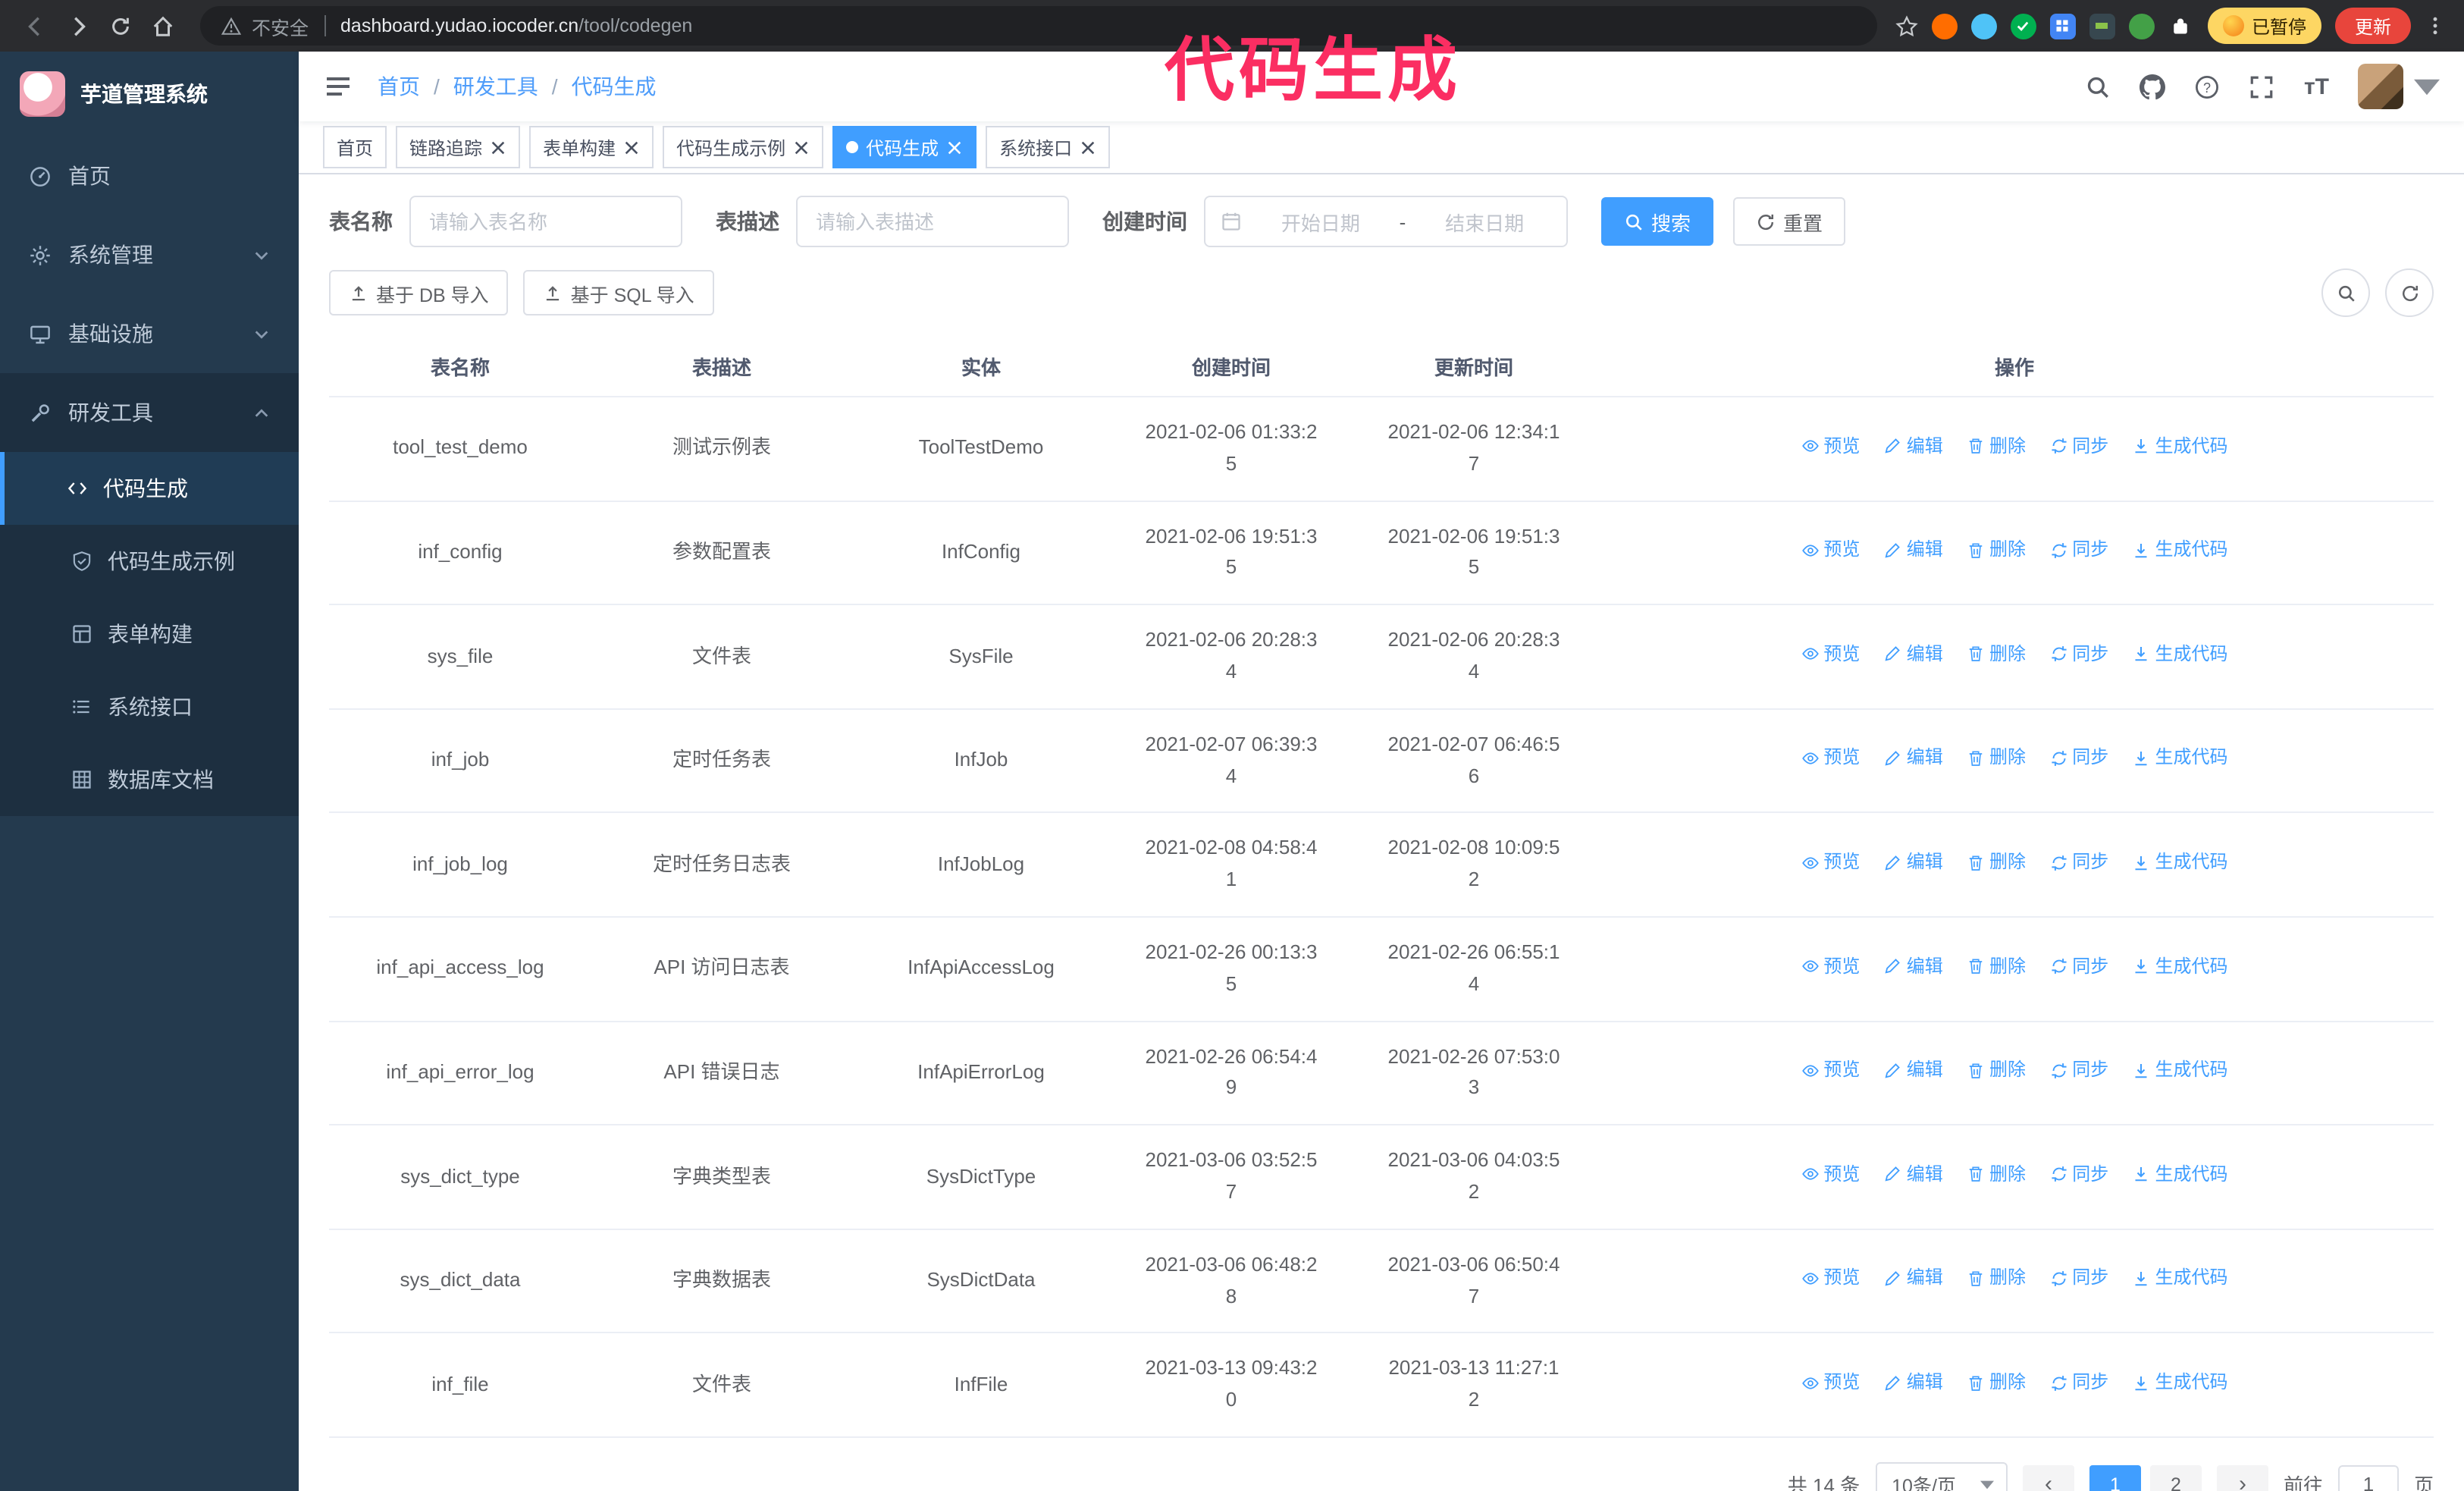 This screenshot has width=2464, height=1491. Describe the element at coordinates (545, 221) in the screenshot. I see `table-name-input` at that location.